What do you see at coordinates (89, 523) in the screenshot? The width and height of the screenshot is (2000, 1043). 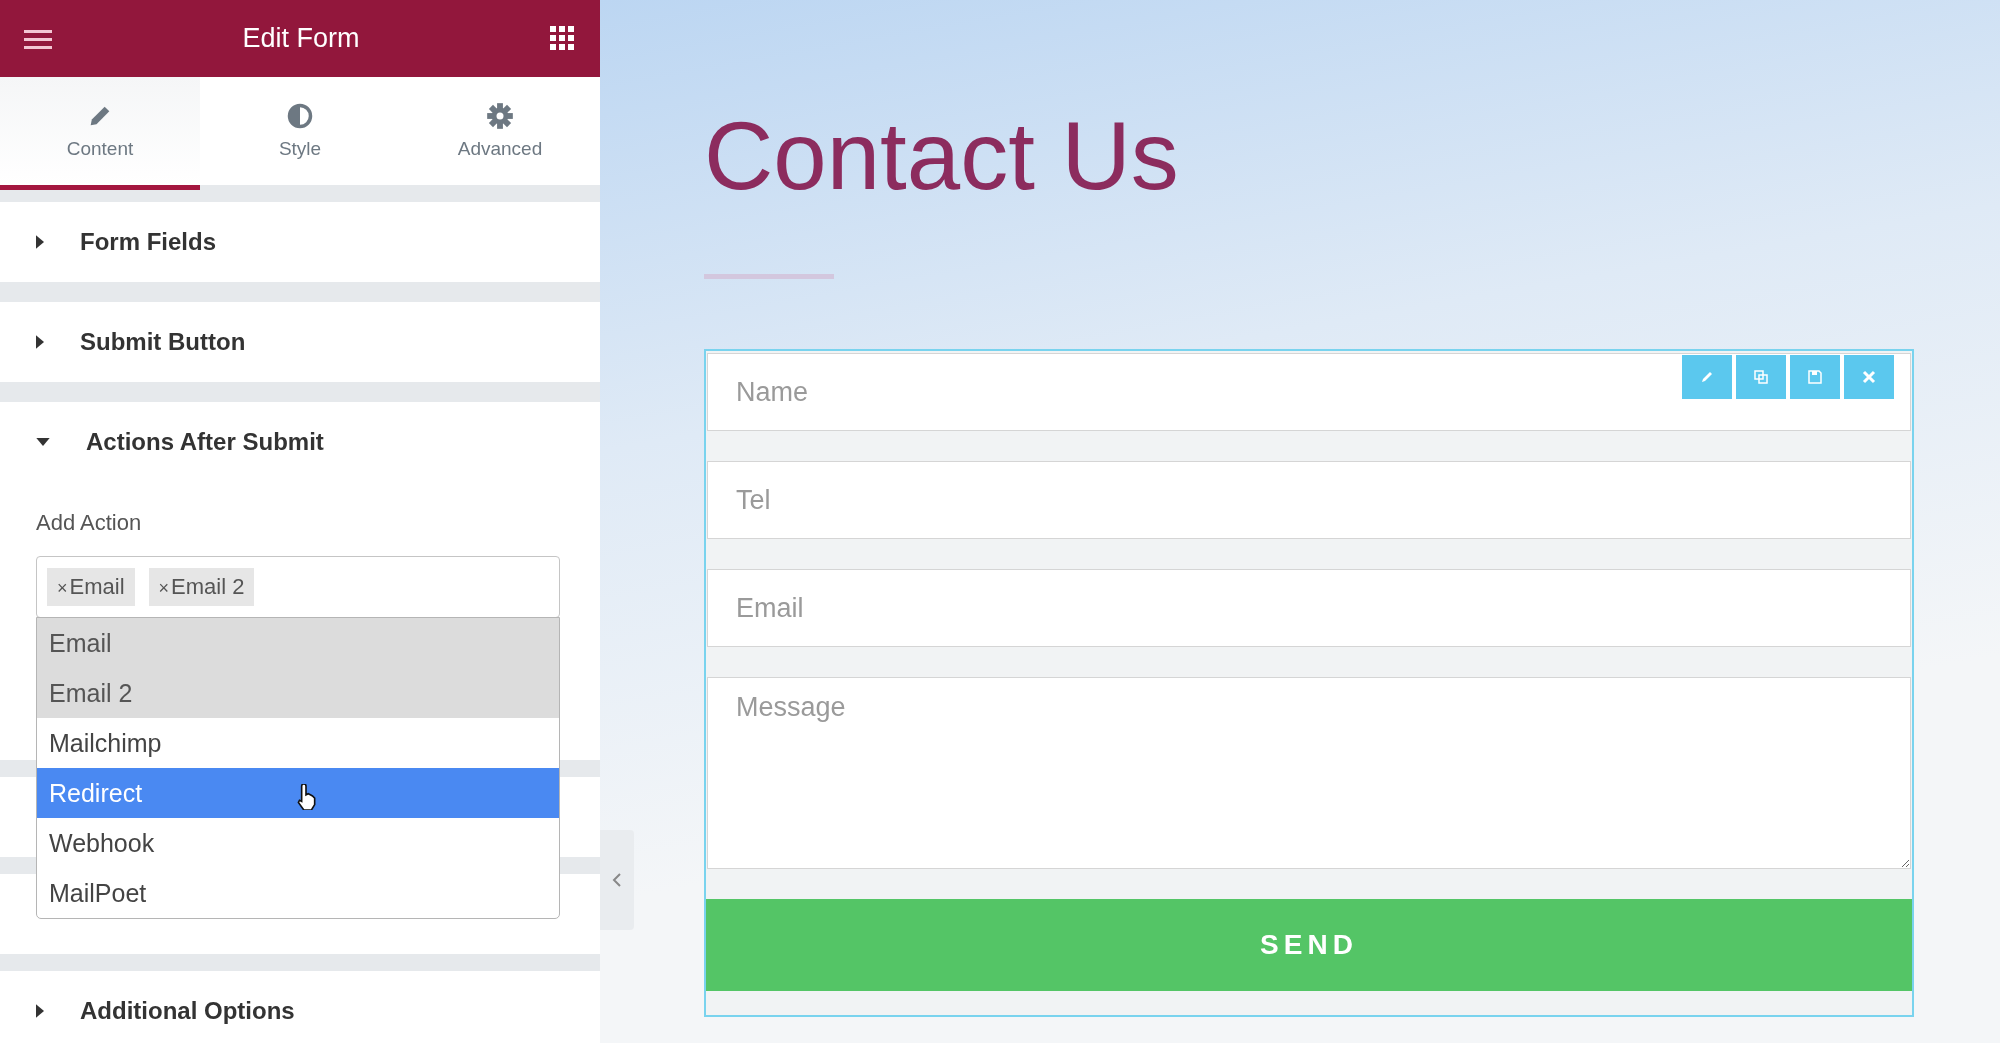 I see `add-action-label: Add Action` at bounding box center [89, 523].